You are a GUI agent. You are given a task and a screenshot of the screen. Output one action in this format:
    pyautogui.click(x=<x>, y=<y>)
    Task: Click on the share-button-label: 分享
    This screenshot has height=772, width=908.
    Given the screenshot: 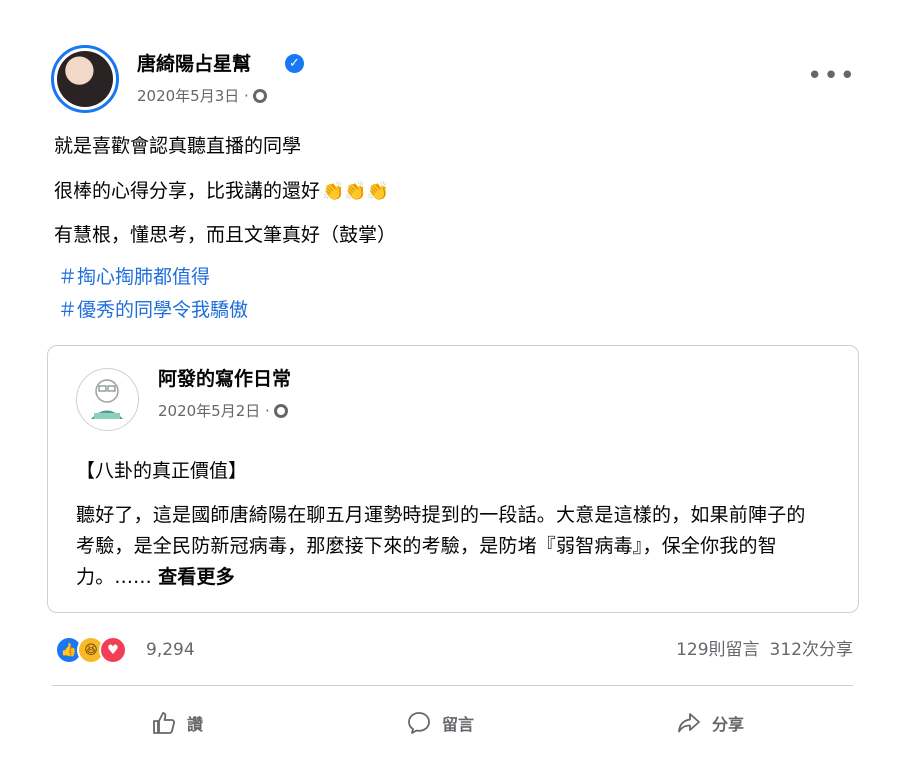 What is the action you would take?
    pyautogui.click(x=728, y=724)
    